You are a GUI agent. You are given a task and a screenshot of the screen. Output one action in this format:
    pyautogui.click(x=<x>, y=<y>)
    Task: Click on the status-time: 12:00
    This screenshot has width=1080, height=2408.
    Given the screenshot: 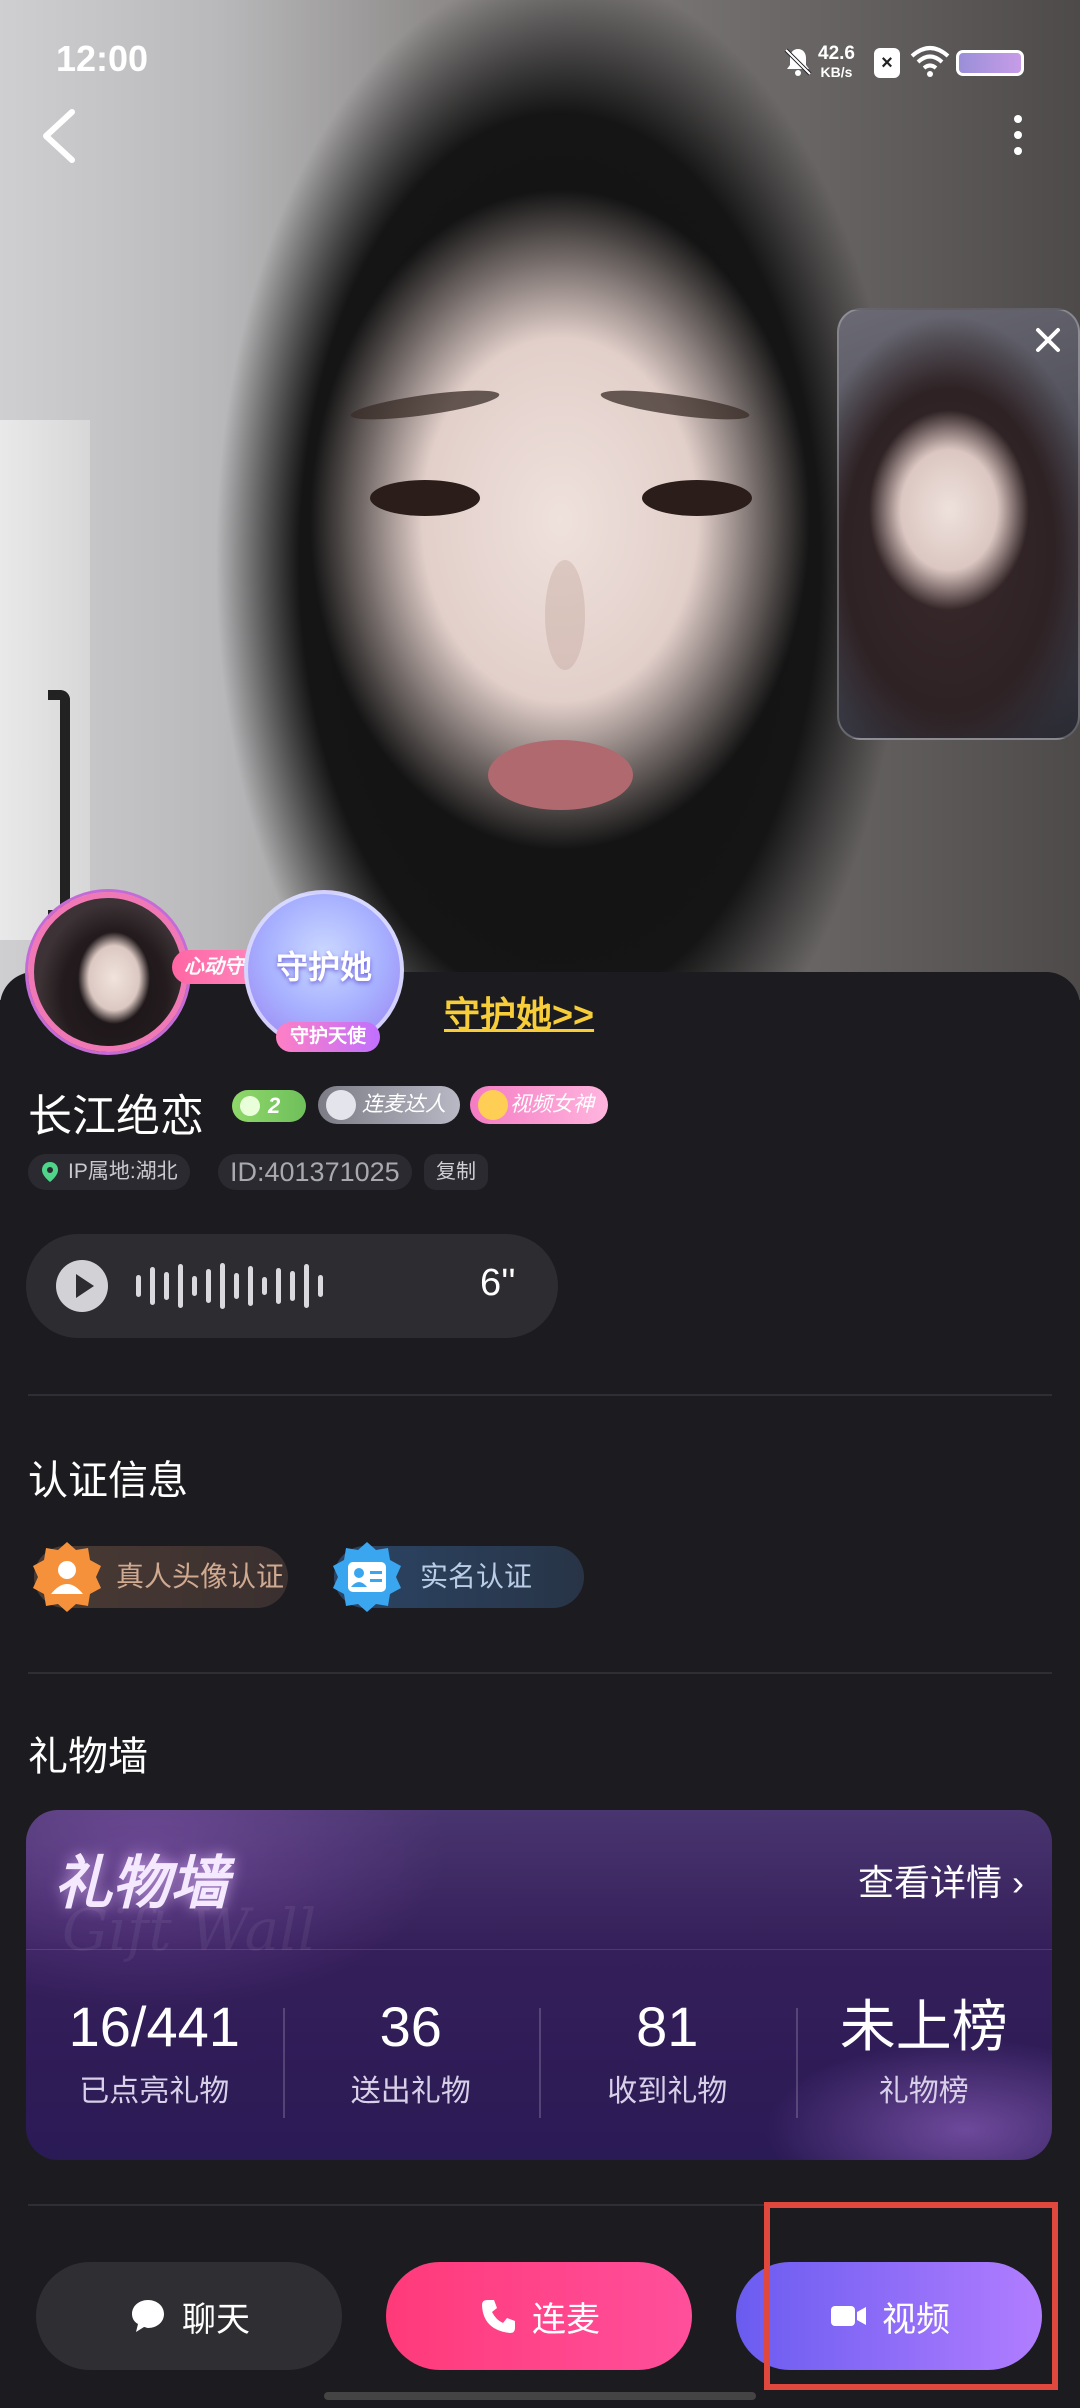 What is the action you would take?
    pyautogui.click(x=102, y=58)
    